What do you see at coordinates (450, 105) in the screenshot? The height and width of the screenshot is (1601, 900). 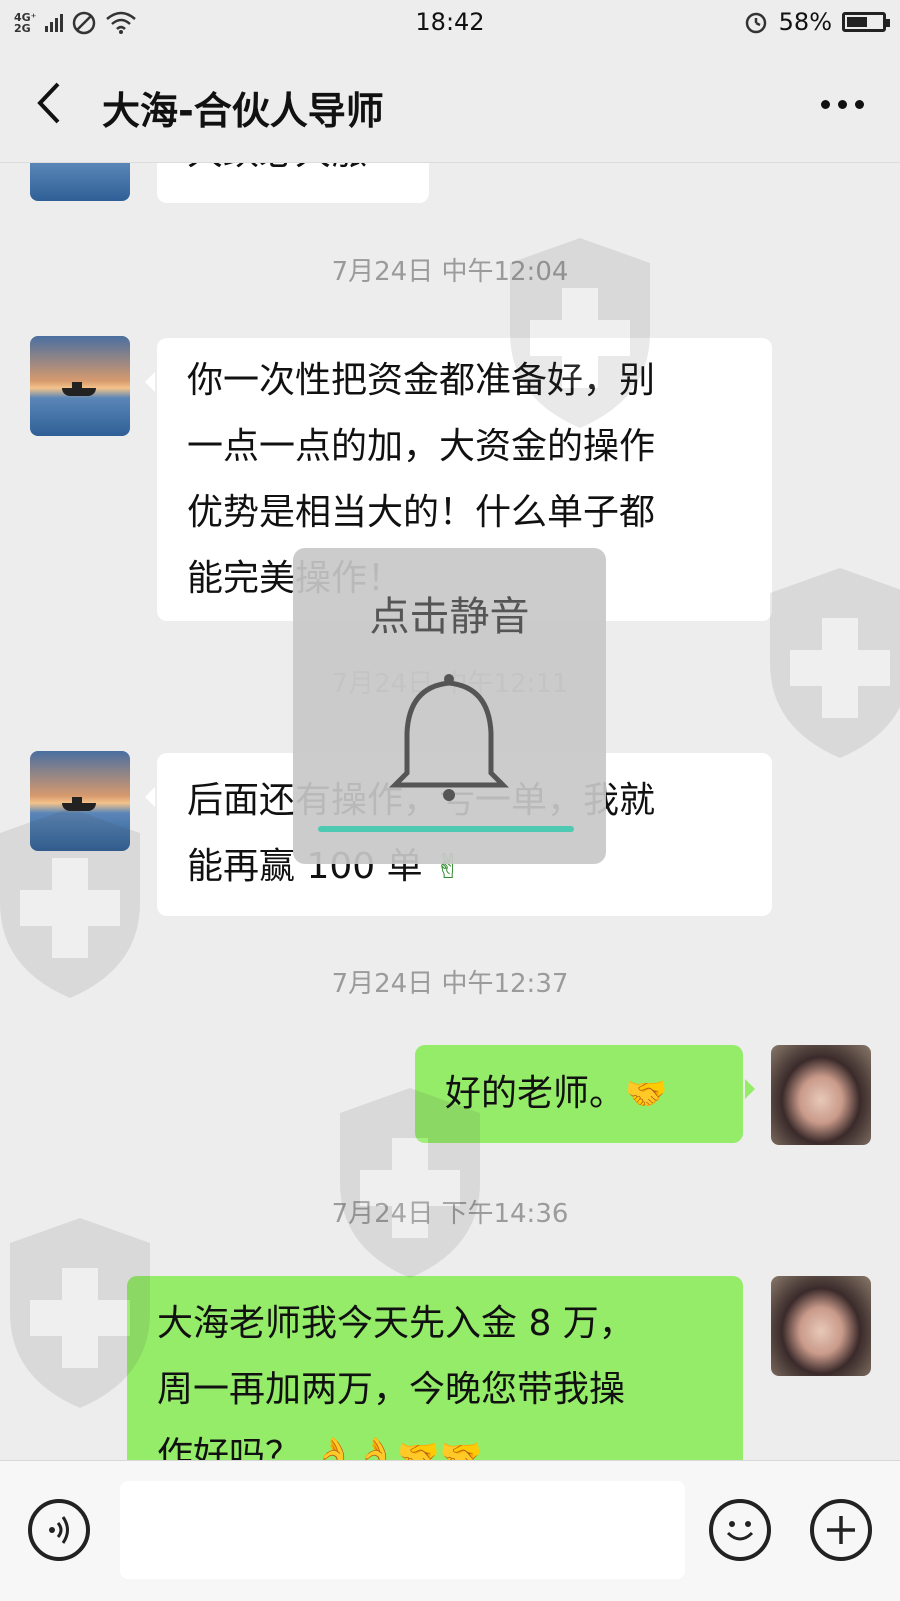 I see `chat-header: 大海-合伙人导师` at bounding box center [450, 105].